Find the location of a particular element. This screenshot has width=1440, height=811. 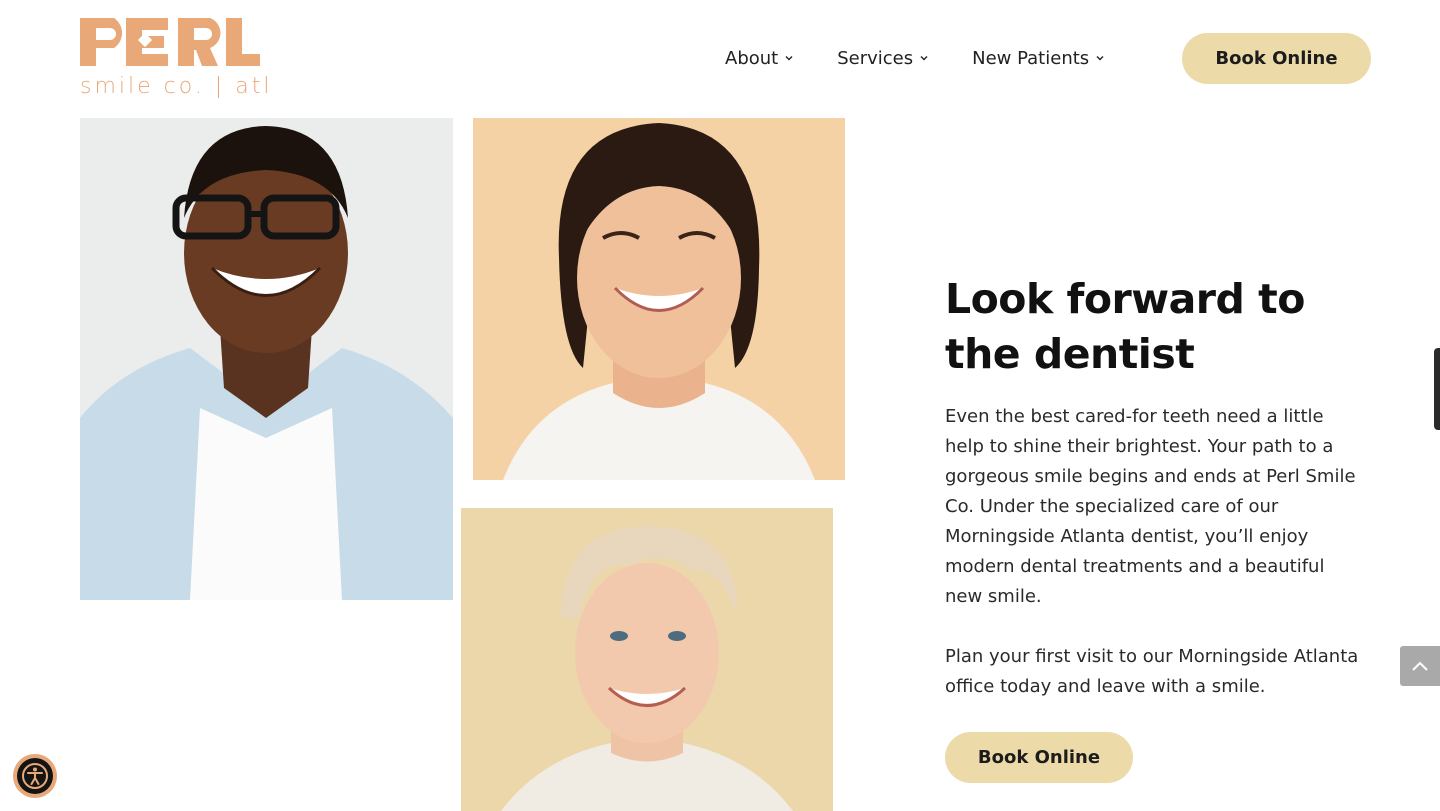

hero-book-online-button: Book Online is located at coordinates (1039, 757).